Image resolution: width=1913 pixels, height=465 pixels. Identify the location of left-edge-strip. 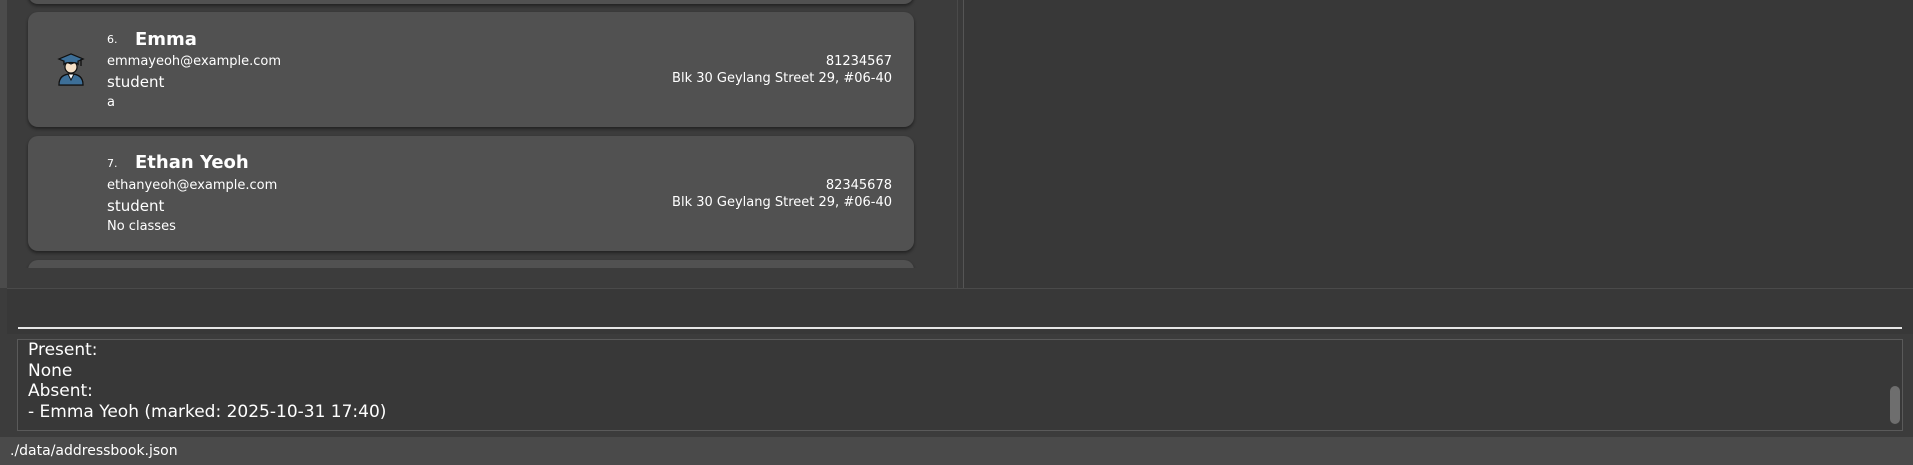
(3, 144).